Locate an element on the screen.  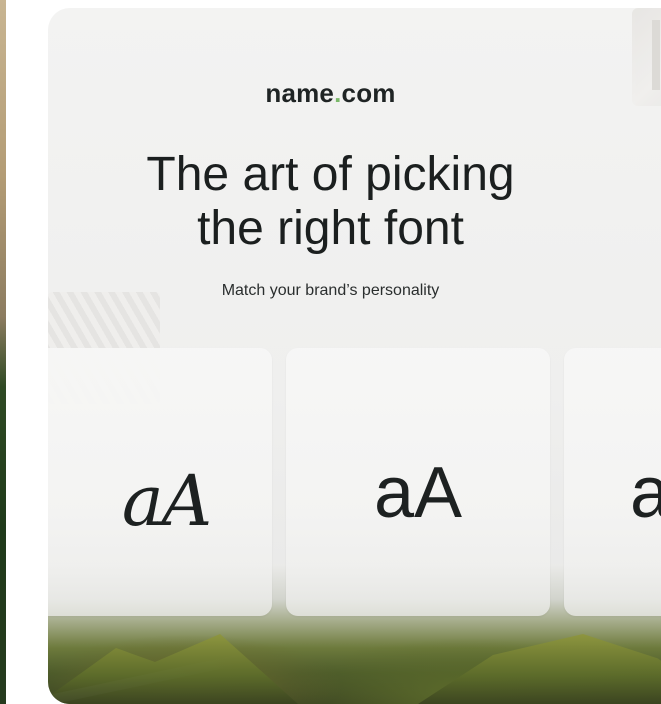
headline-line-2: the right font is located at coordinates (330, 228).